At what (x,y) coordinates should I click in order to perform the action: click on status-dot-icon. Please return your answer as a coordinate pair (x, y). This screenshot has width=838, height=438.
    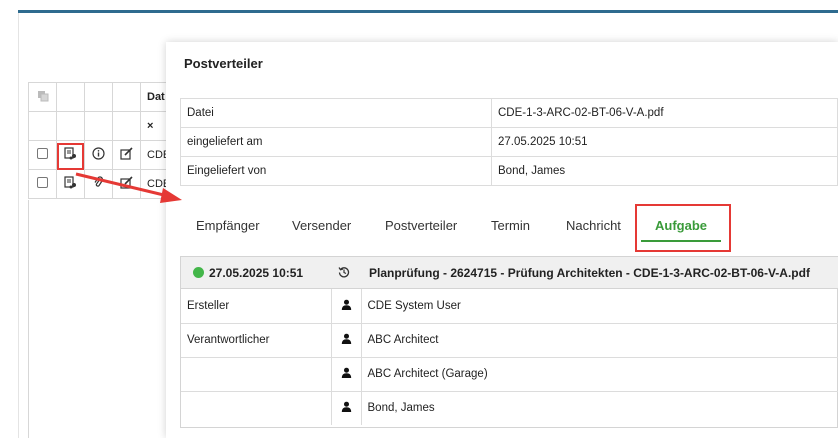
    Looking at the image, I should click on (198, 272).